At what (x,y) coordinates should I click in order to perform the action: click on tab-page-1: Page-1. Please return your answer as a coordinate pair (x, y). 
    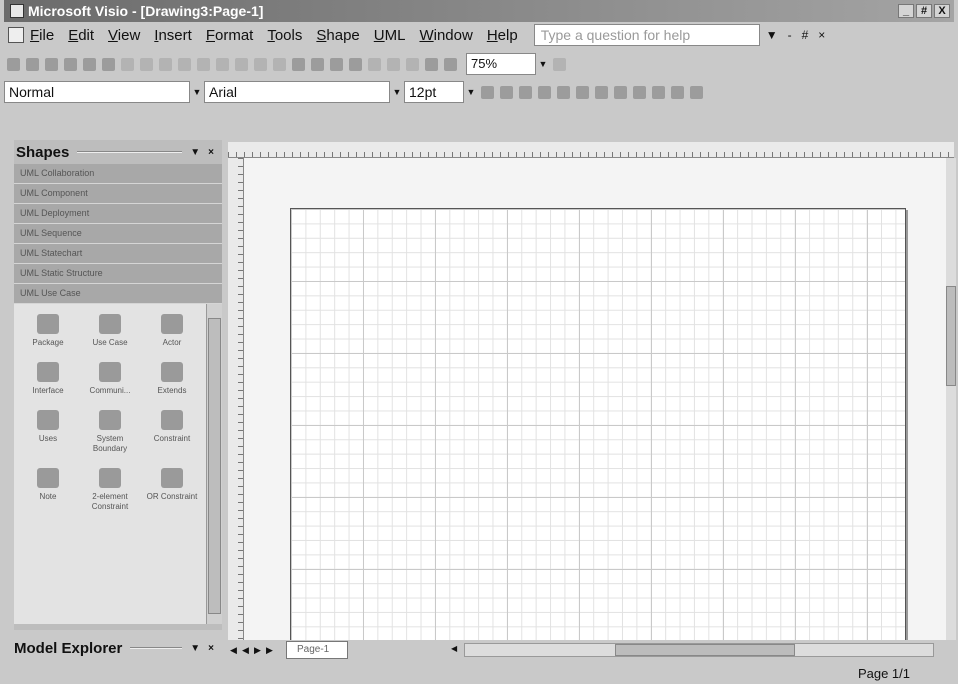
    Looking at the image, I should click on (317, 650).